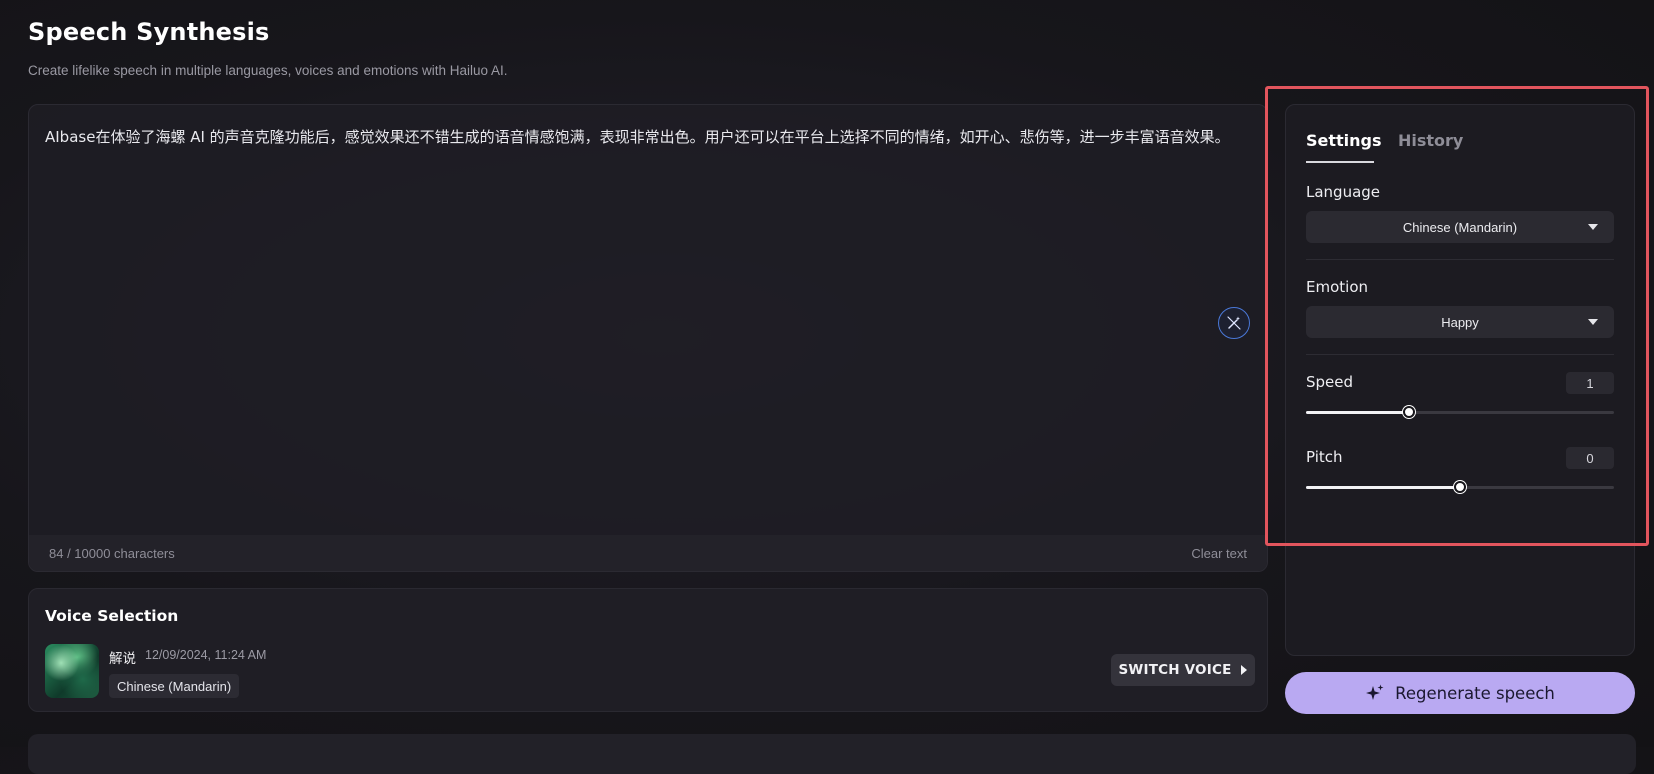  I want to click on speed-label: Speed, so click(1330, 382).